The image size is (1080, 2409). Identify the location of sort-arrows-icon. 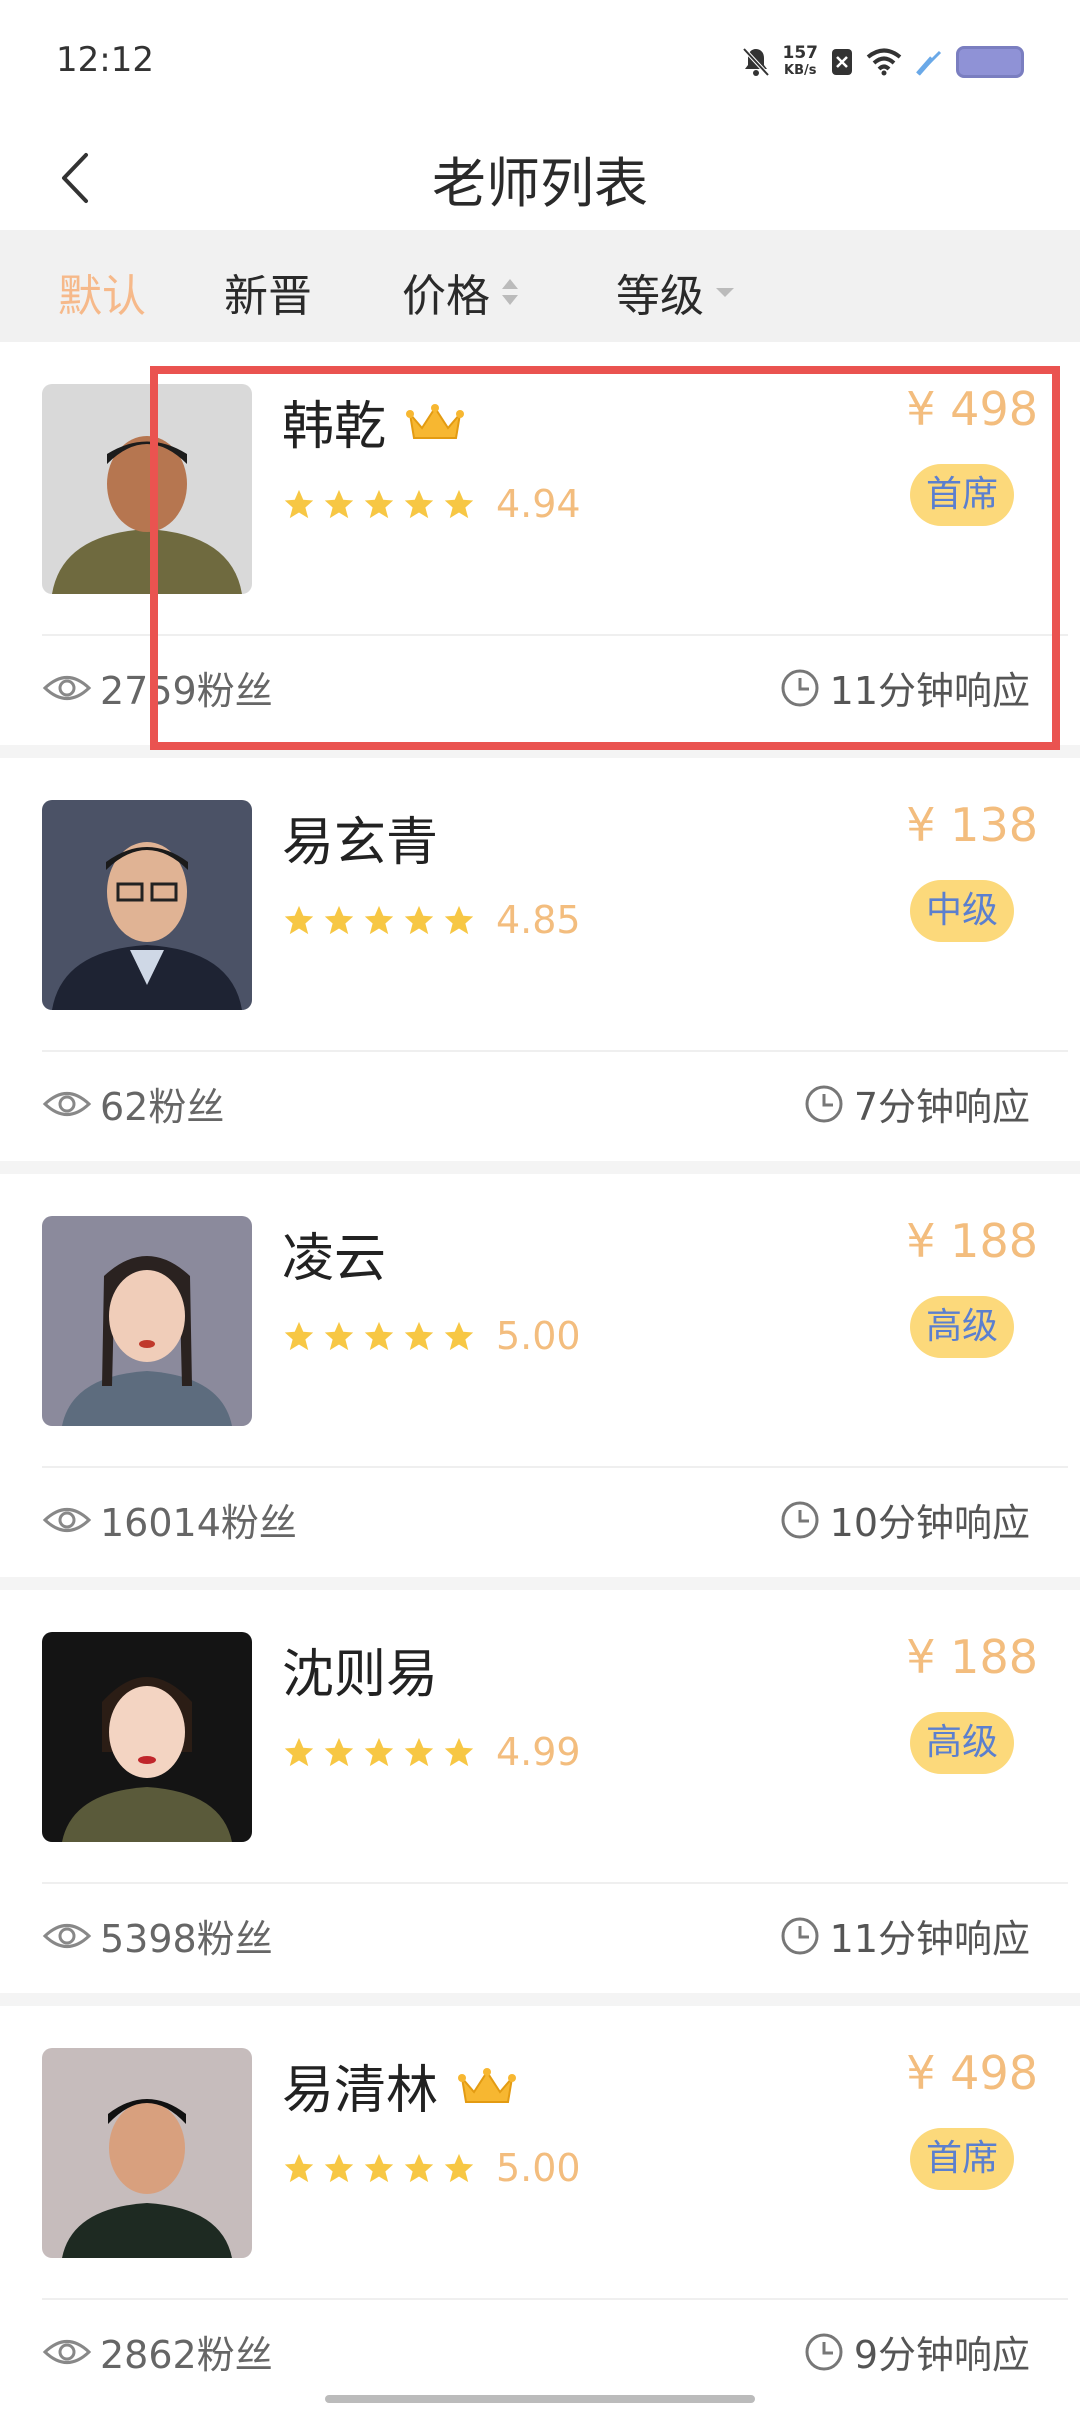
(510, 292).